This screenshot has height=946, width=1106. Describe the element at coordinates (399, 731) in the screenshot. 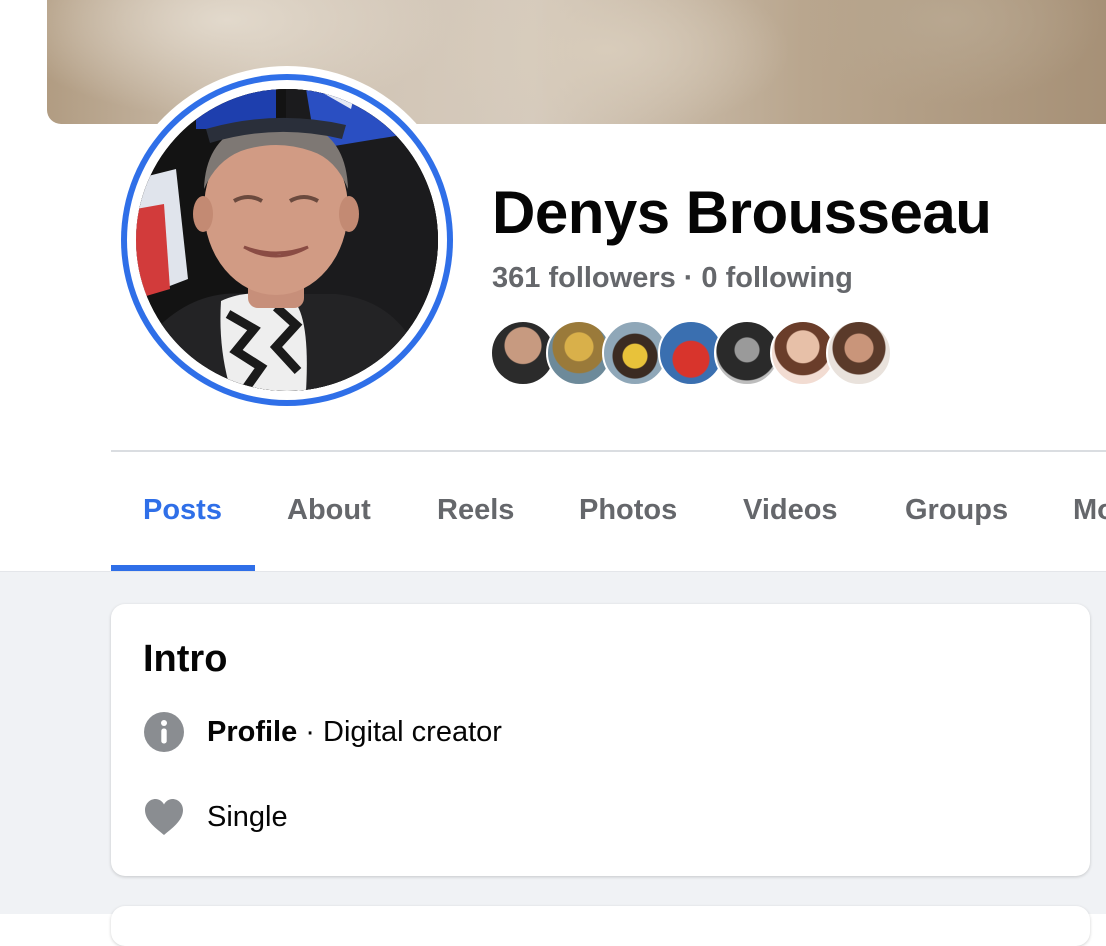

I see `category-text: · Digital creator` at that location.